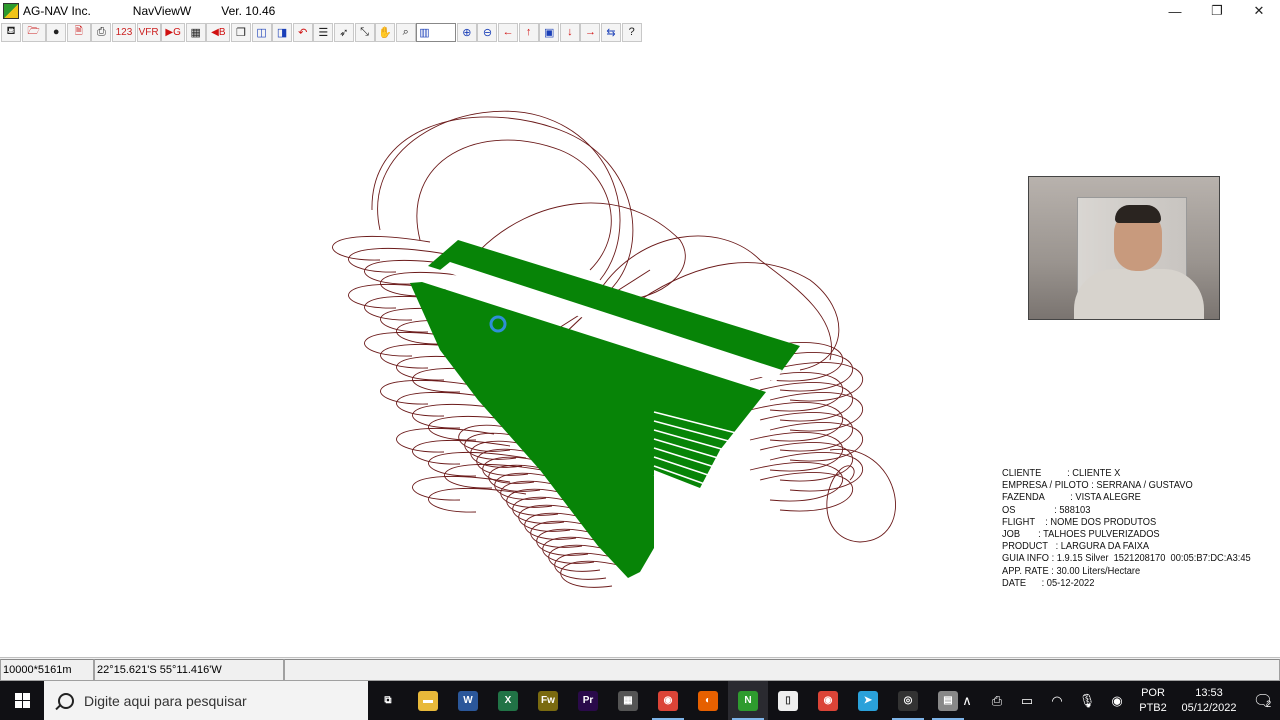 This screenshot has height=720, width=1280. What do you see at coordinates (528, 32) in the screenshot?
I see `pan-up-icon: ↑` at bounding box center [528, 32].